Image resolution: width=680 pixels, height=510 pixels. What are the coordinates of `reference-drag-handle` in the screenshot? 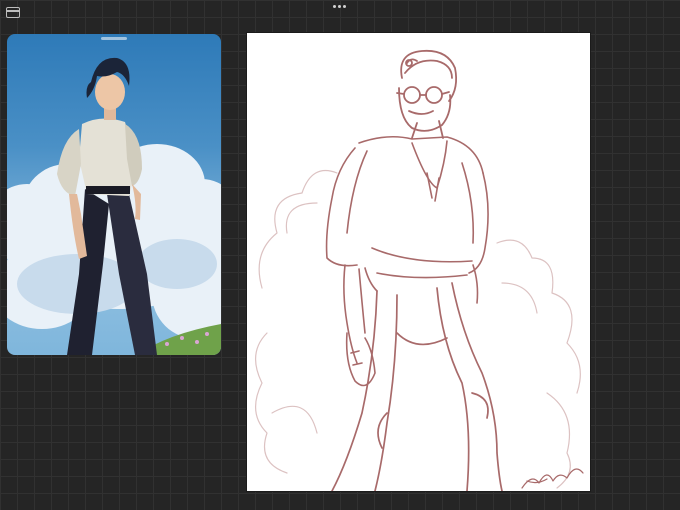 It's located at (114, 38).